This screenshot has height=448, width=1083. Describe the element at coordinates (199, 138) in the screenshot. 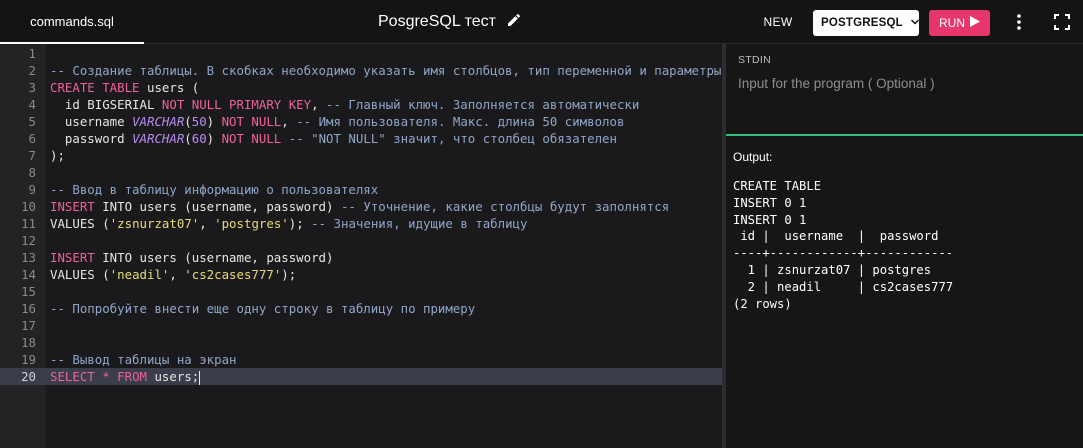

I see `code-token: 60` at that location.